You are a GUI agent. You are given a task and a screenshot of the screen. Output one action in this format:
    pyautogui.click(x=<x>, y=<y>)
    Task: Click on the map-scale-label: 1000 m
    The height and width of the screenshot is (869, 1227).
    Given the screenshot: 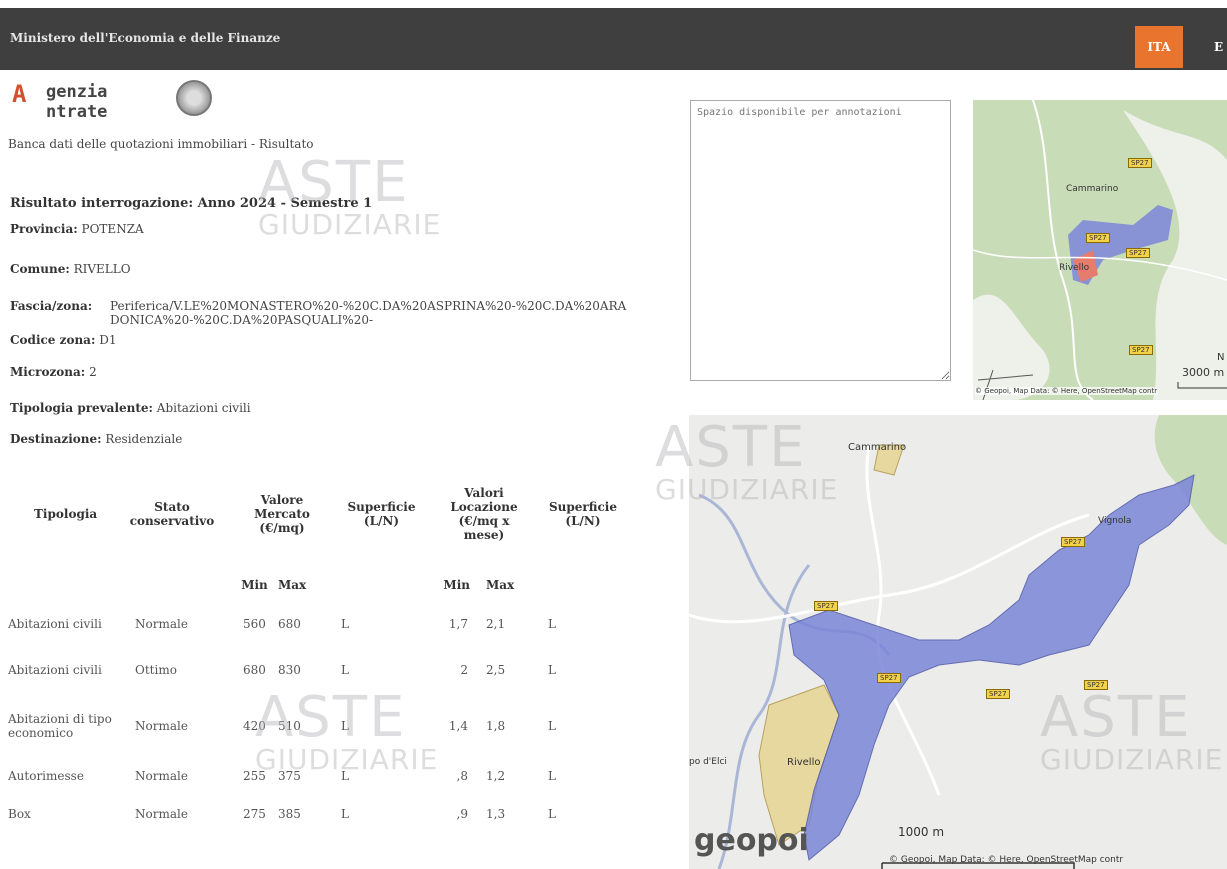 What is the action you would take?
    pyautogui.click(x=921, y=832)
    